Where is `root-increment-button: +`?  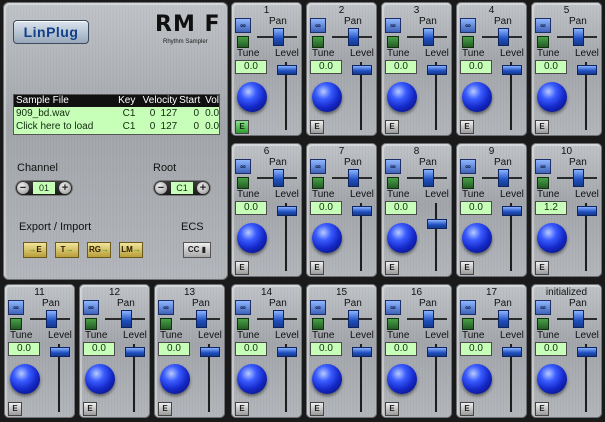 root-increment-button: + is located at coordinates (203, 188).